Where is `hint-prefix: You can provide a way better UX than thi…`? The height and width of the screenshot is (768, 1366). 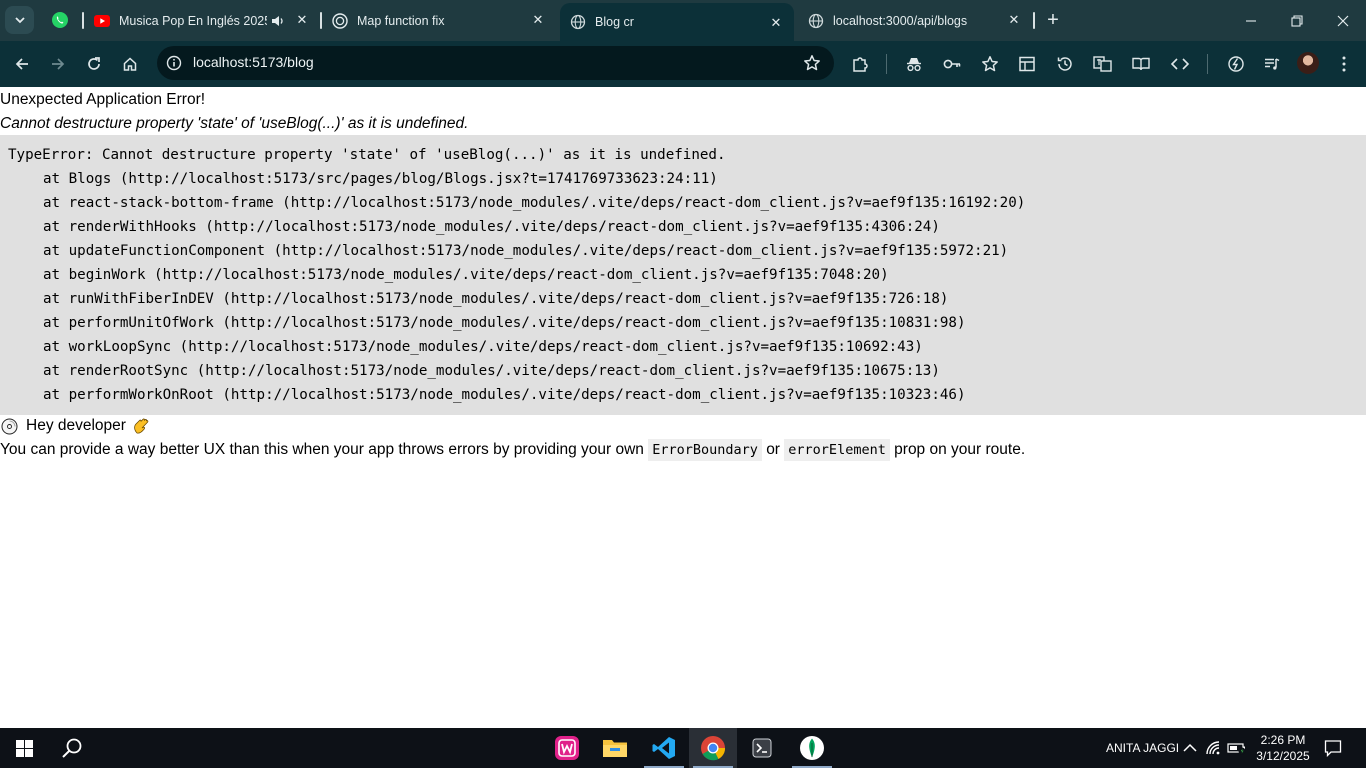
hint-prefix: You can provide a way better UX than thi… is located at coordinates (322, 449).